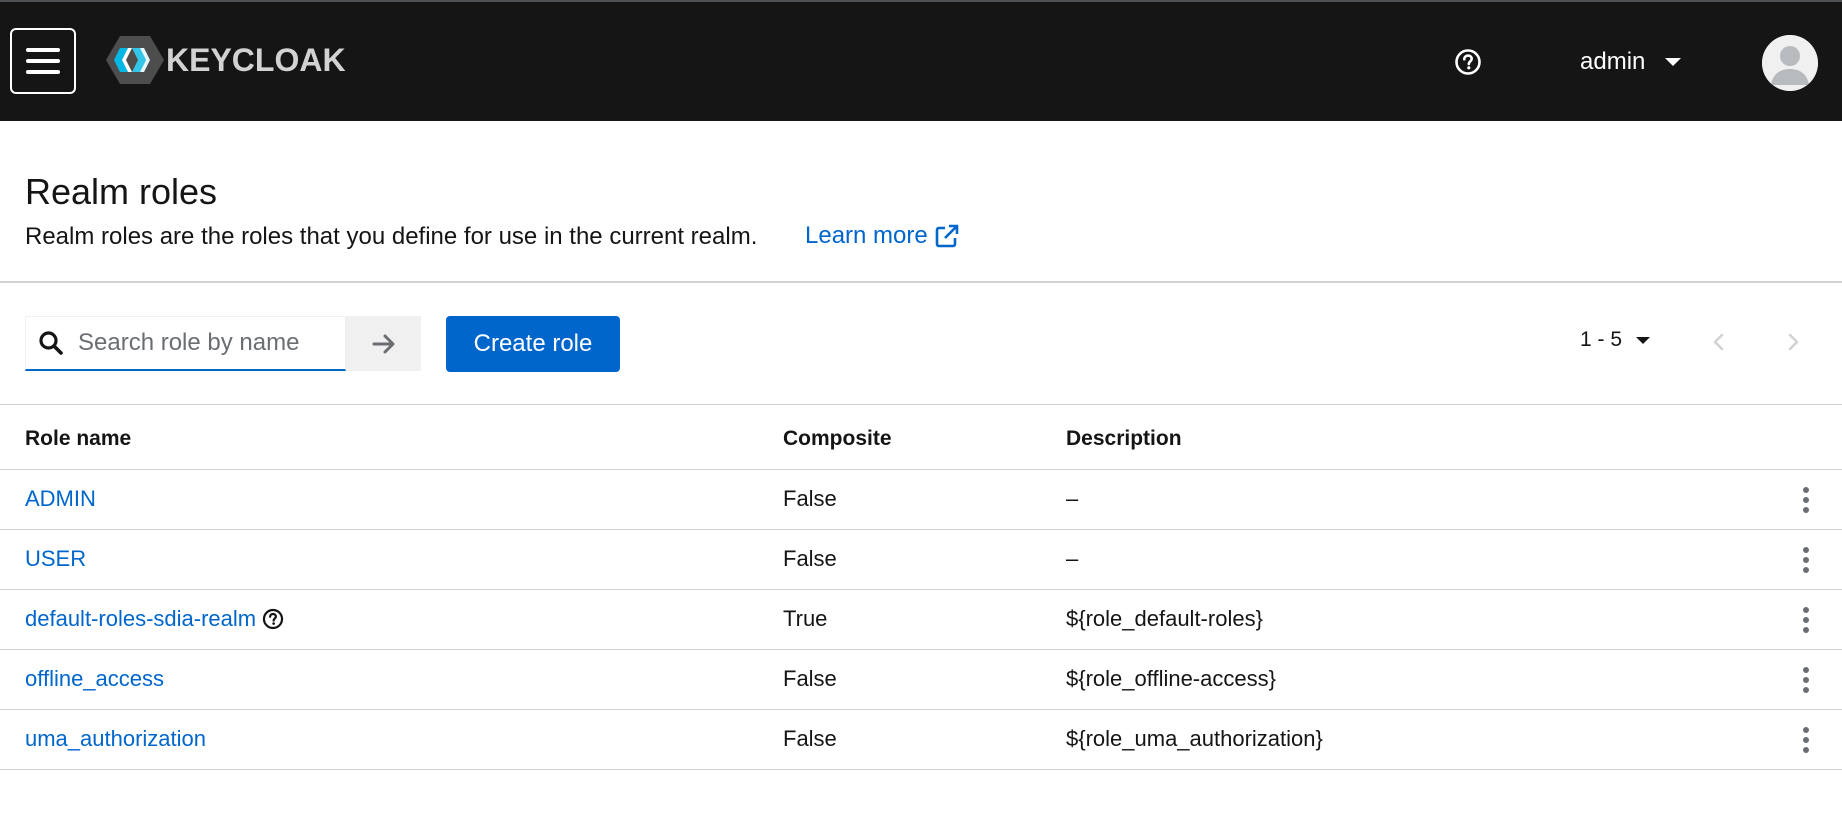 The image size is (1842, 837). I want to click on external-link-icon, so click(947, 236).